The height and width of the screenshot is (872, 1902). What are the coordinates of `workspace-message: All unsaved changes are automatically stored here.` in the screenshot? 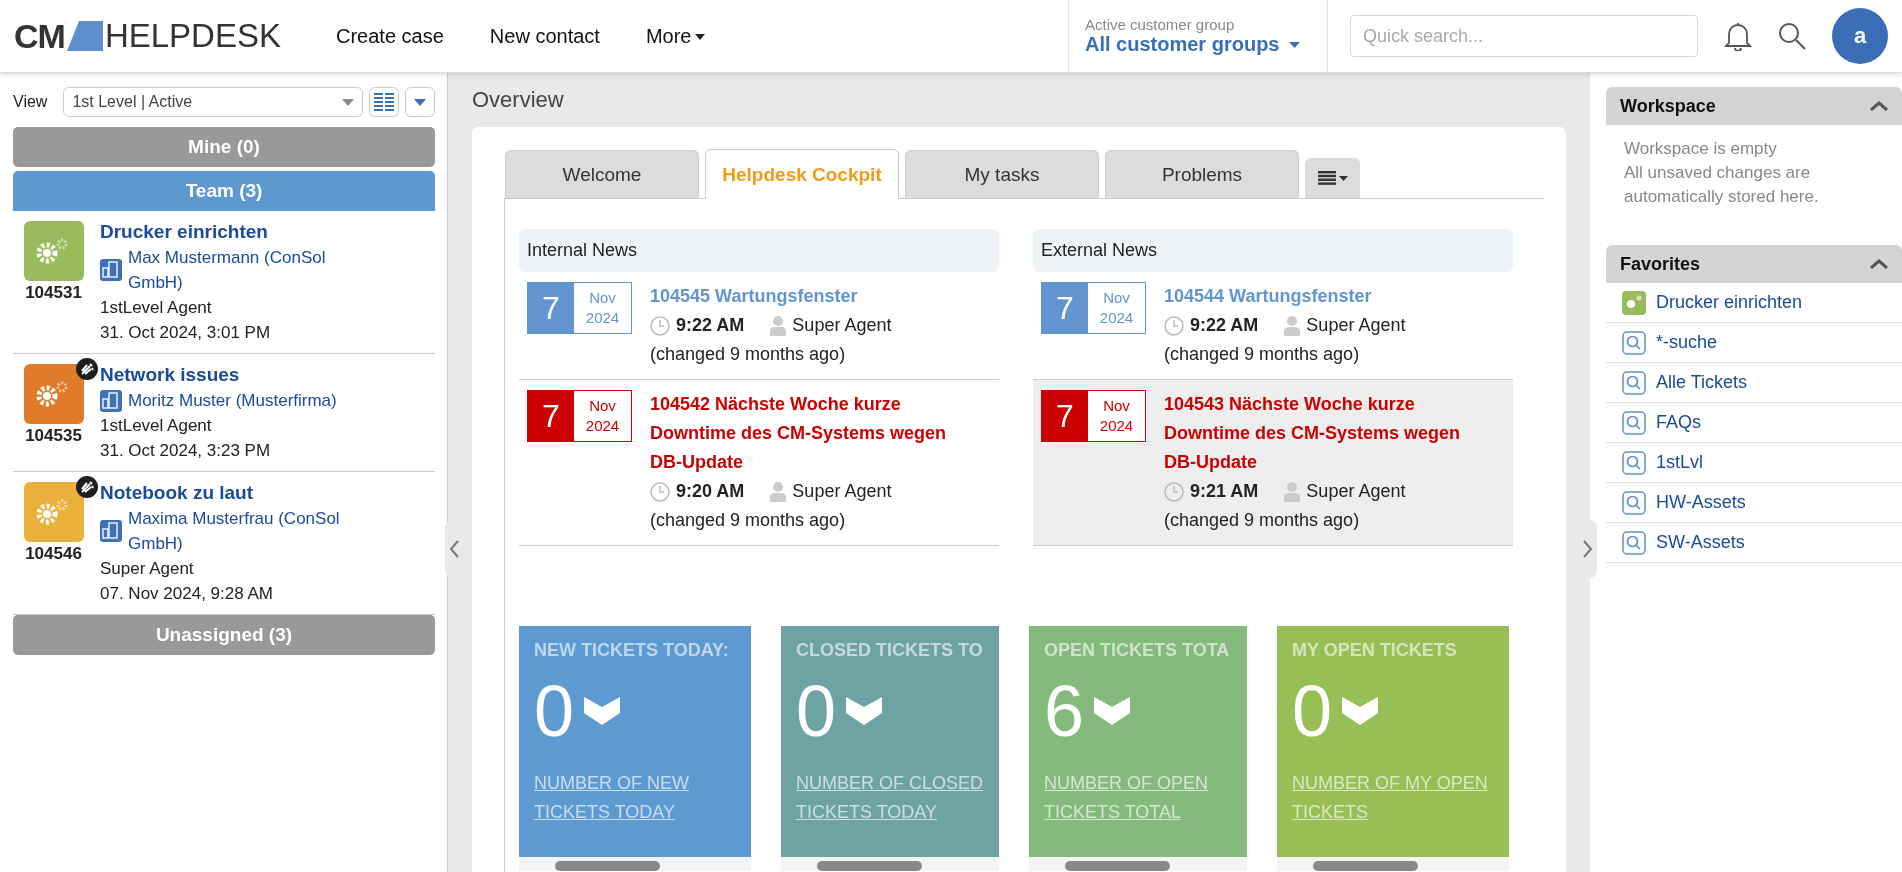 It's located at (1722, 185).